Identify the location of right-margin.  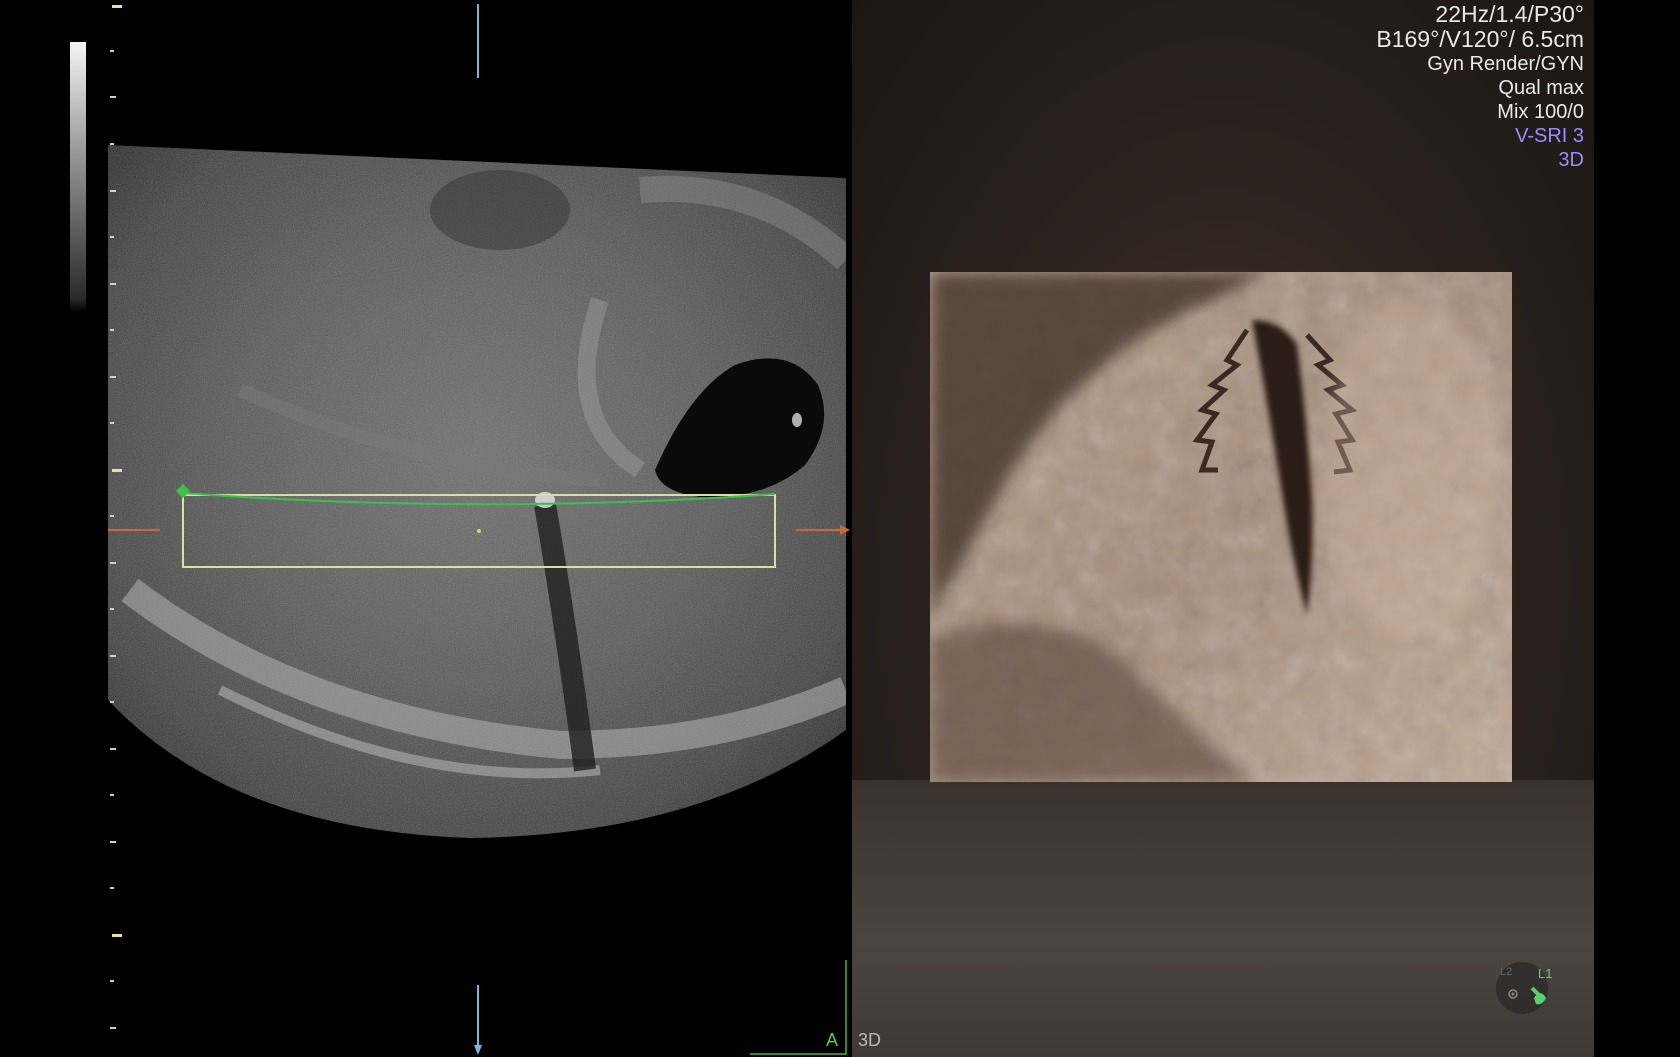
(1637, 528).